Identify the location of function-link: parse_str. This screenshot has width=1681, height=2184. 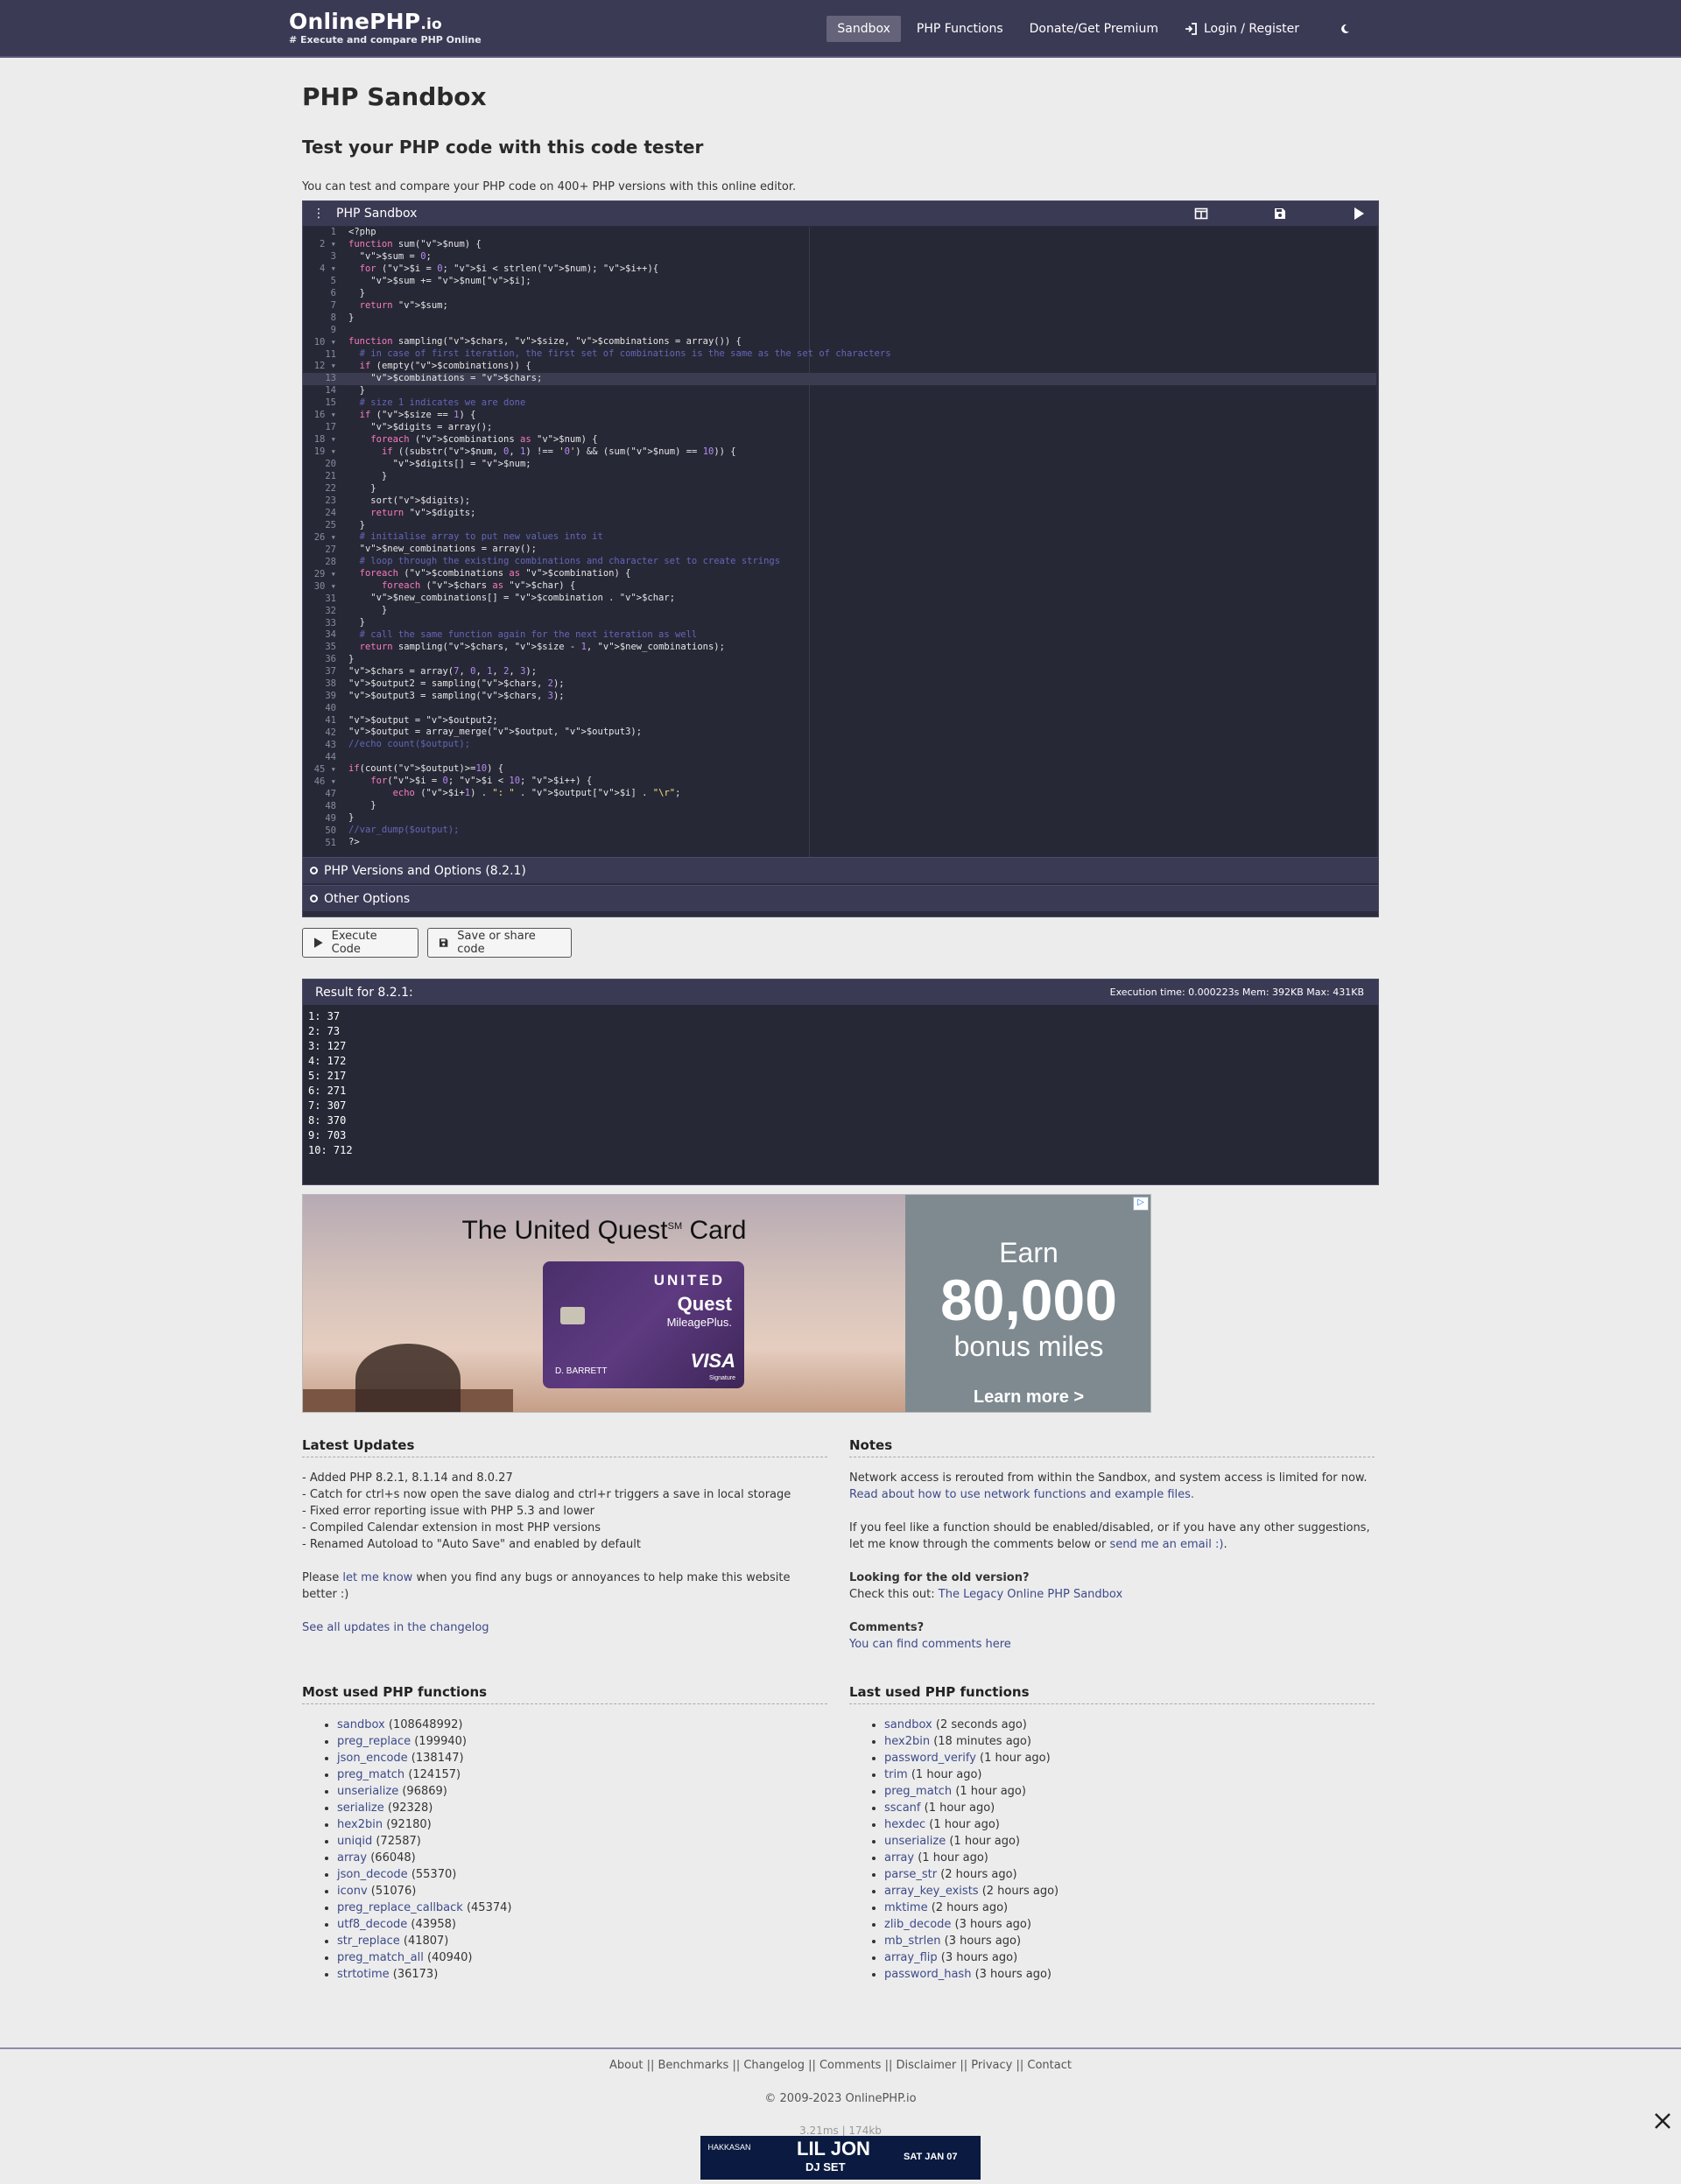
(910, 1874).